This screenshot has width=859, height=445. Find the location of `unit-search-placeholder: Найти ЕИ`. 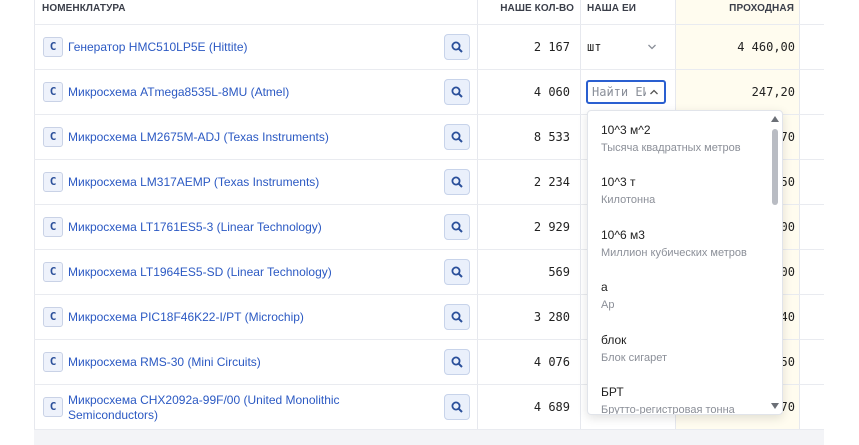

unit-search-placeholder: Найти ЕИ is located at coordinates (621, 92).